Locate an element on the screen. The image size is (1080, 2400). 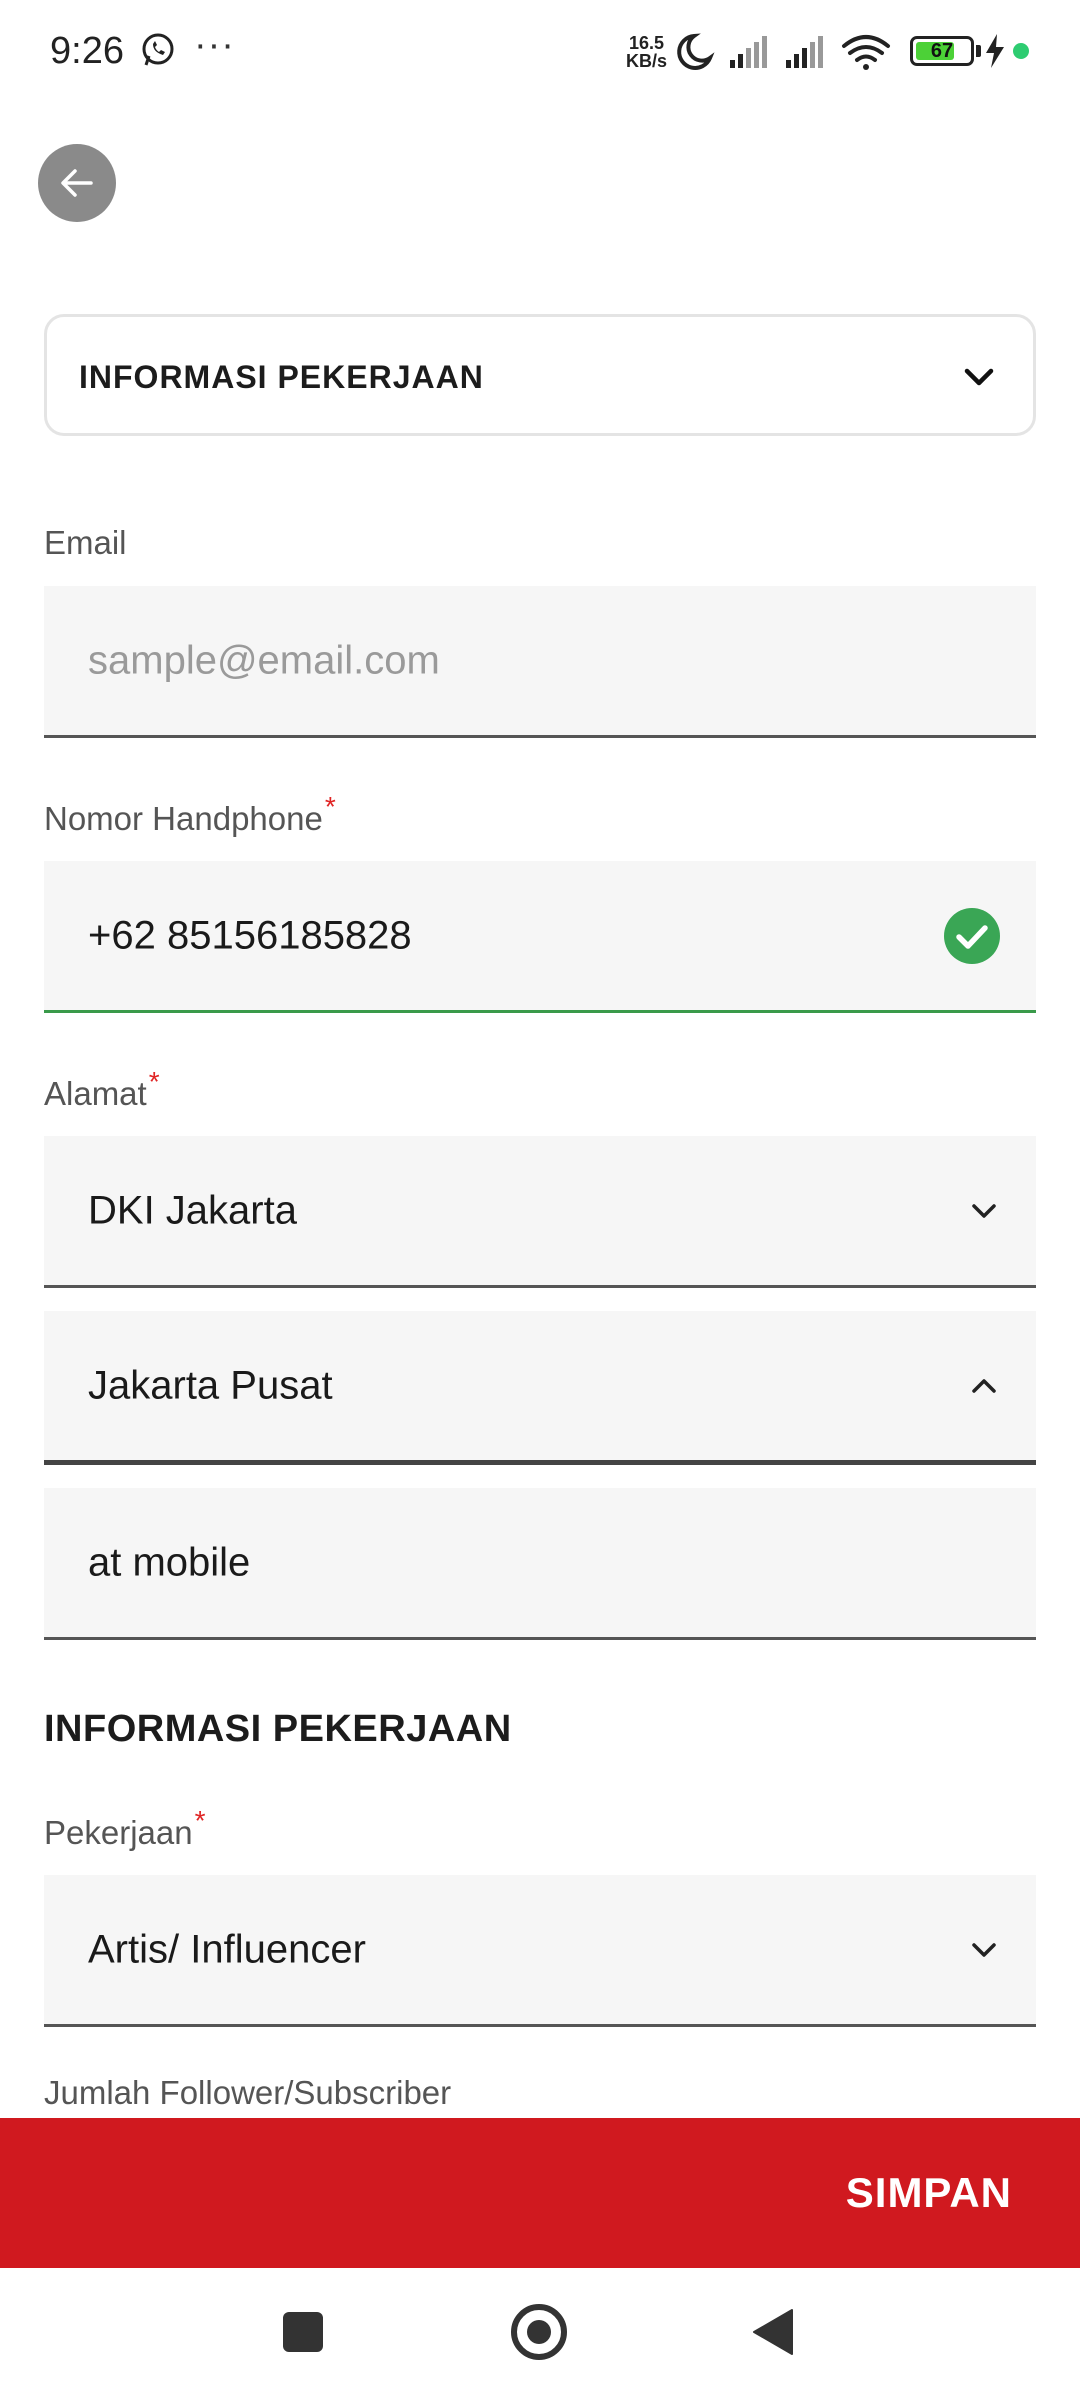
network-speed-value: 16.5 is located at coordinates (646, 43).